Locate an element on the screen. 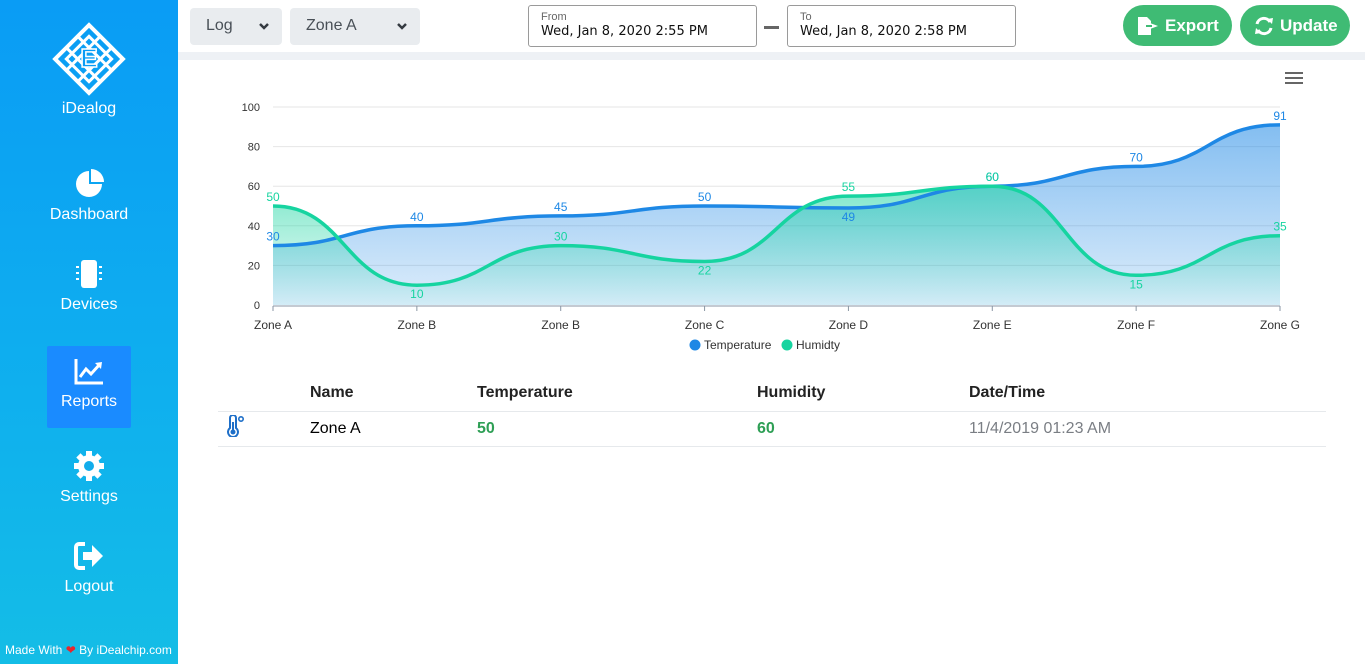 The image size is (1365, 664). line-chart-icon is located at coordinates (88, 372).